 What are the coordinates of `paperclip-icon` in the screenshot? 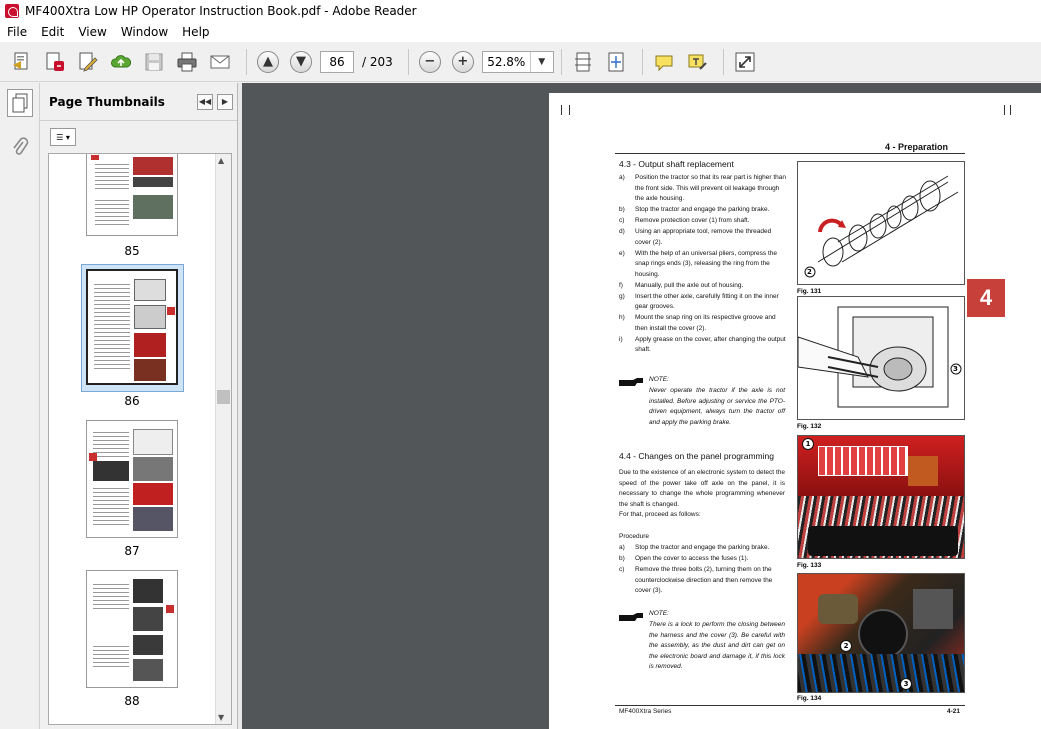 It's located at (21, 146).